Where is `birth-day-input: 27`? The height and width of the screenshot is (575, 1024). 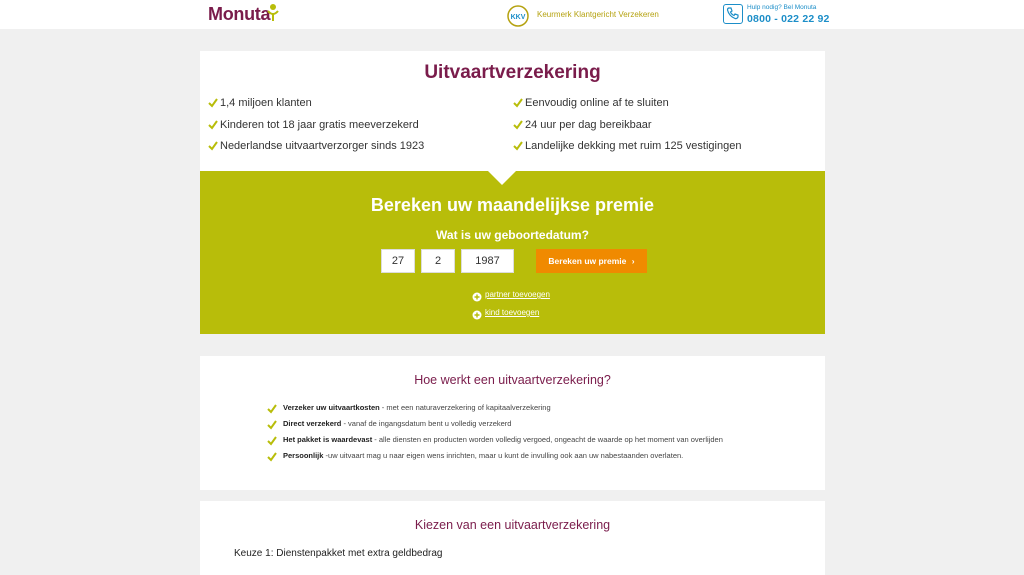 birth-day-input: 27 is located at coordinates (398, 261).